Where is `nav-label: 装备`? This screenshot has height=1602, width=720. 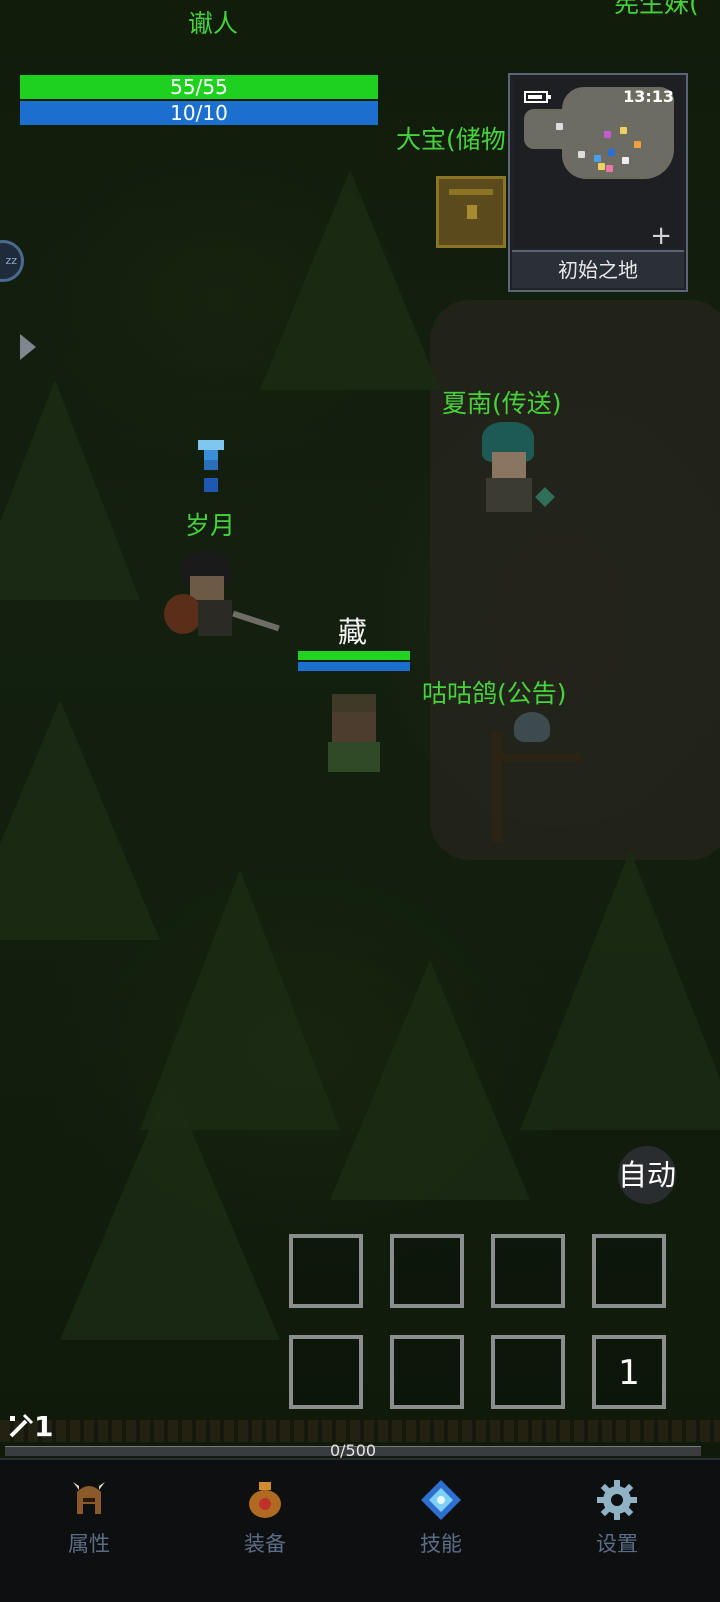
nav-label: 装备 is located at coordinates (265, 1544).